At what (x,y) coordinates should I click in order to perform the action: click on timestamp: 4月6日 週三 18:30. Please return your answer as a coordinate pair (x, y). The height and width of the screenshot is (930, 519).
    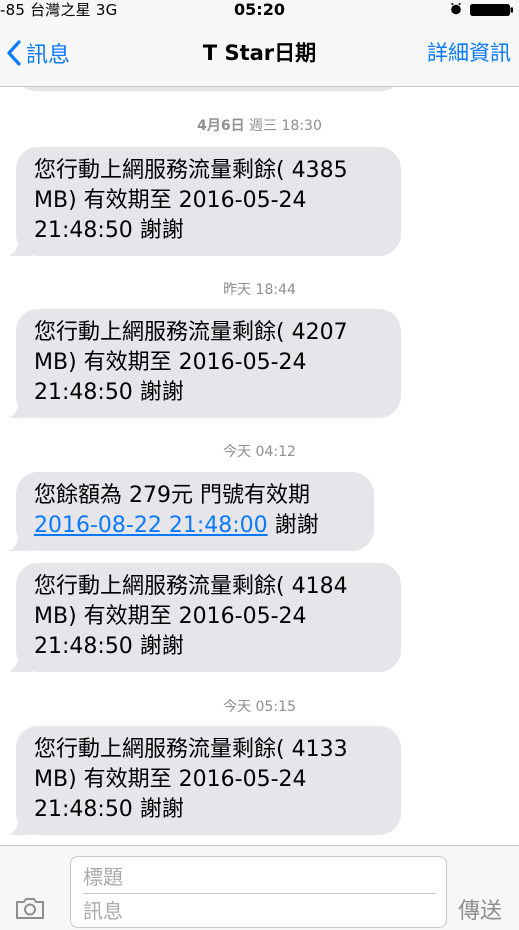
    Looking at the image, I should click on (259, 126).